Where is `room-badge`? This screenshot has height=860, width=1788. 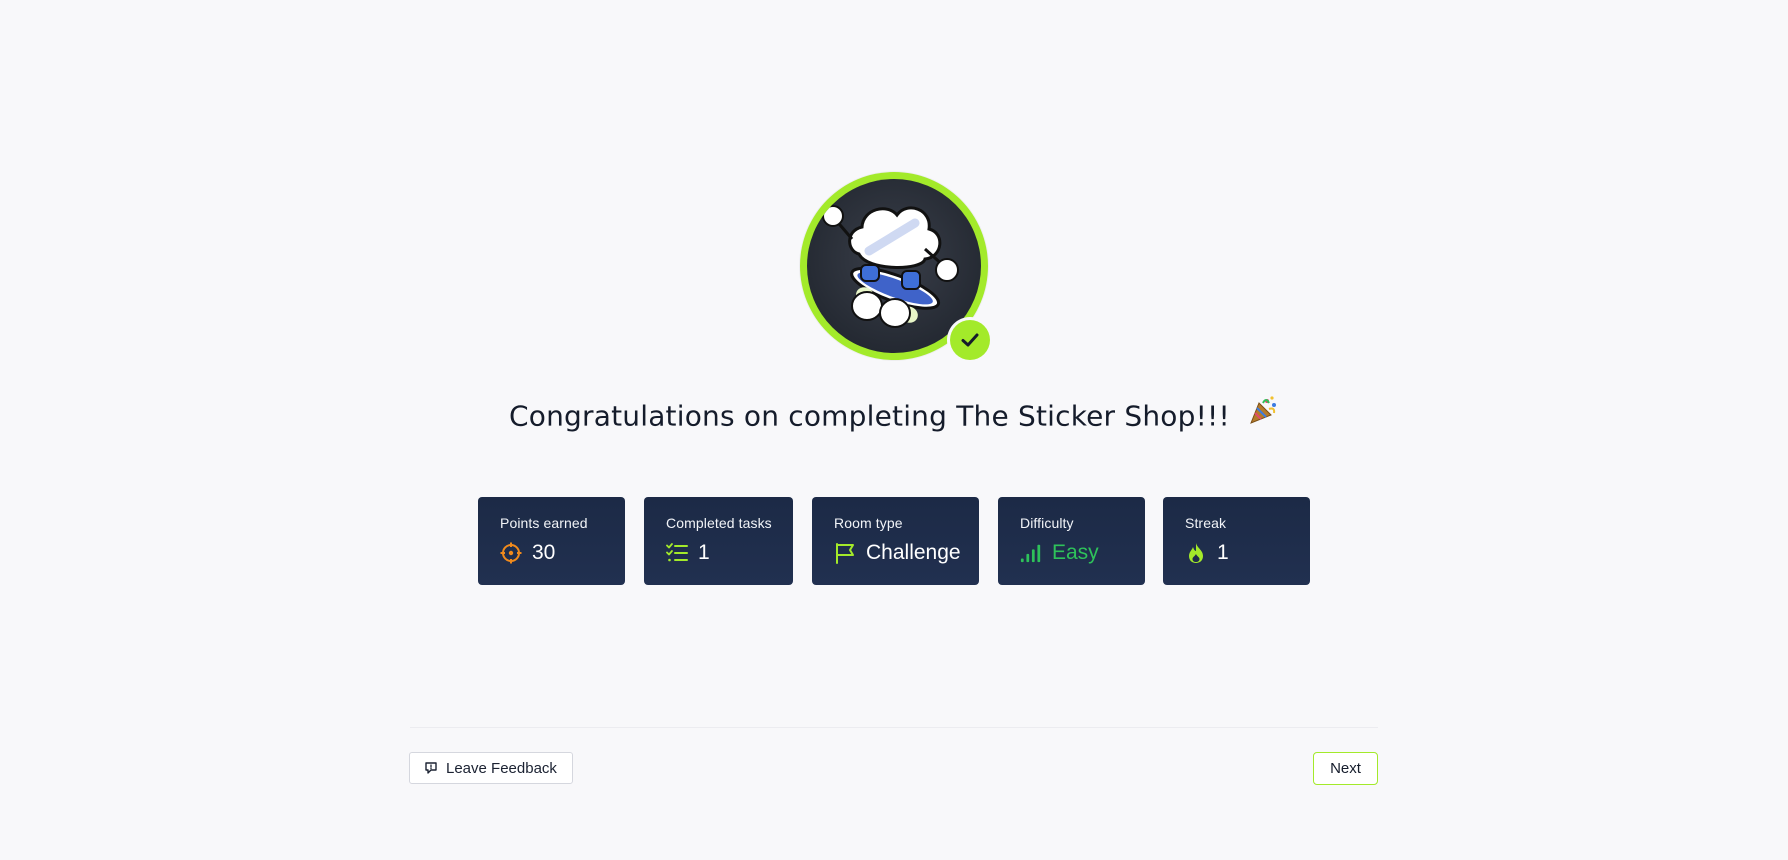 room-badge is located at coordinates (895, 266).